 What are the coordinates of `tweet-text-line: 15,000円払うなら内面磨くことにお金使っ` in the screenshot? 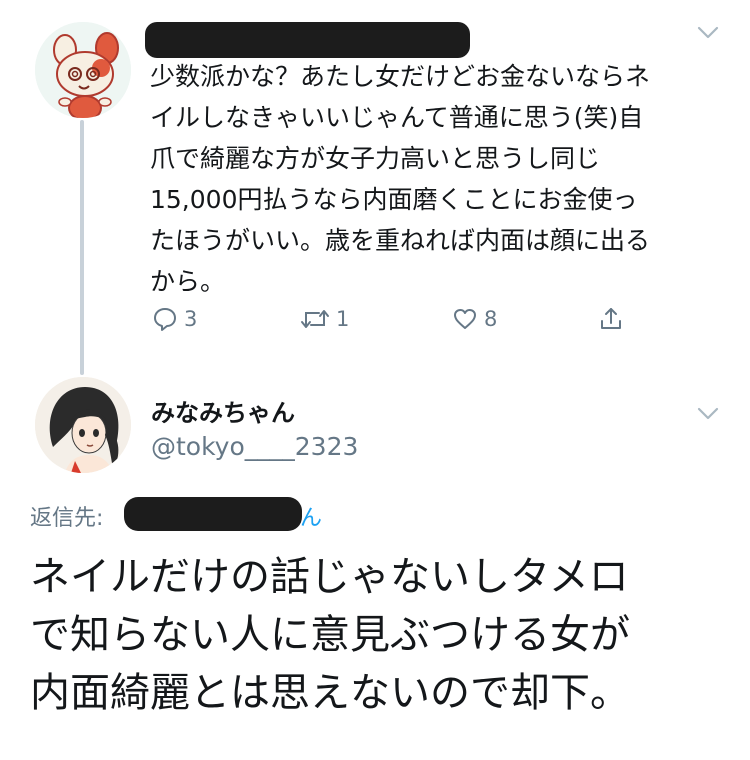 It's located at (394, 199).